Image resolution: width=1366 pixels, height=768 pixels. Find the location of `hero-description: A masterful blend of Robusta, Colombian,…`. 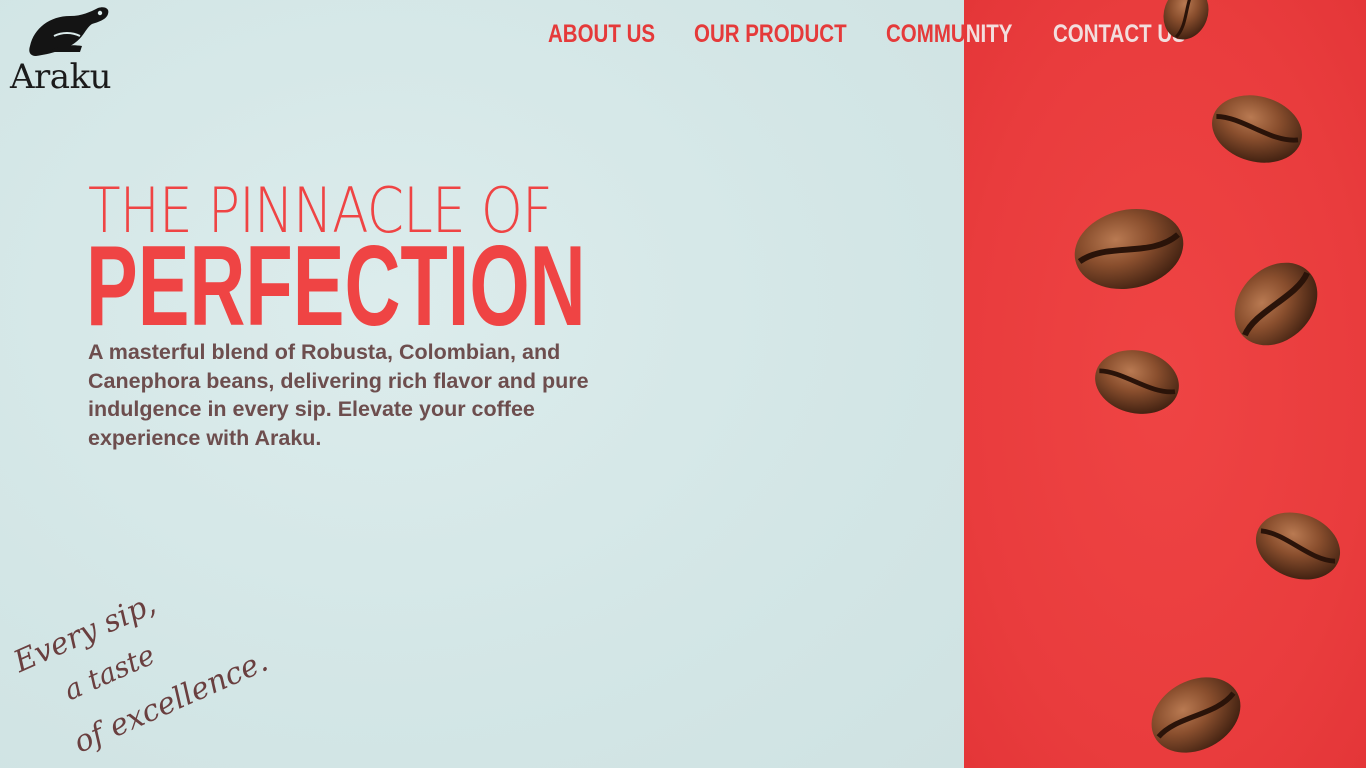

hero-description: A masterful blend of Robusta, Colombian,… is located at coordinates (338, 395).